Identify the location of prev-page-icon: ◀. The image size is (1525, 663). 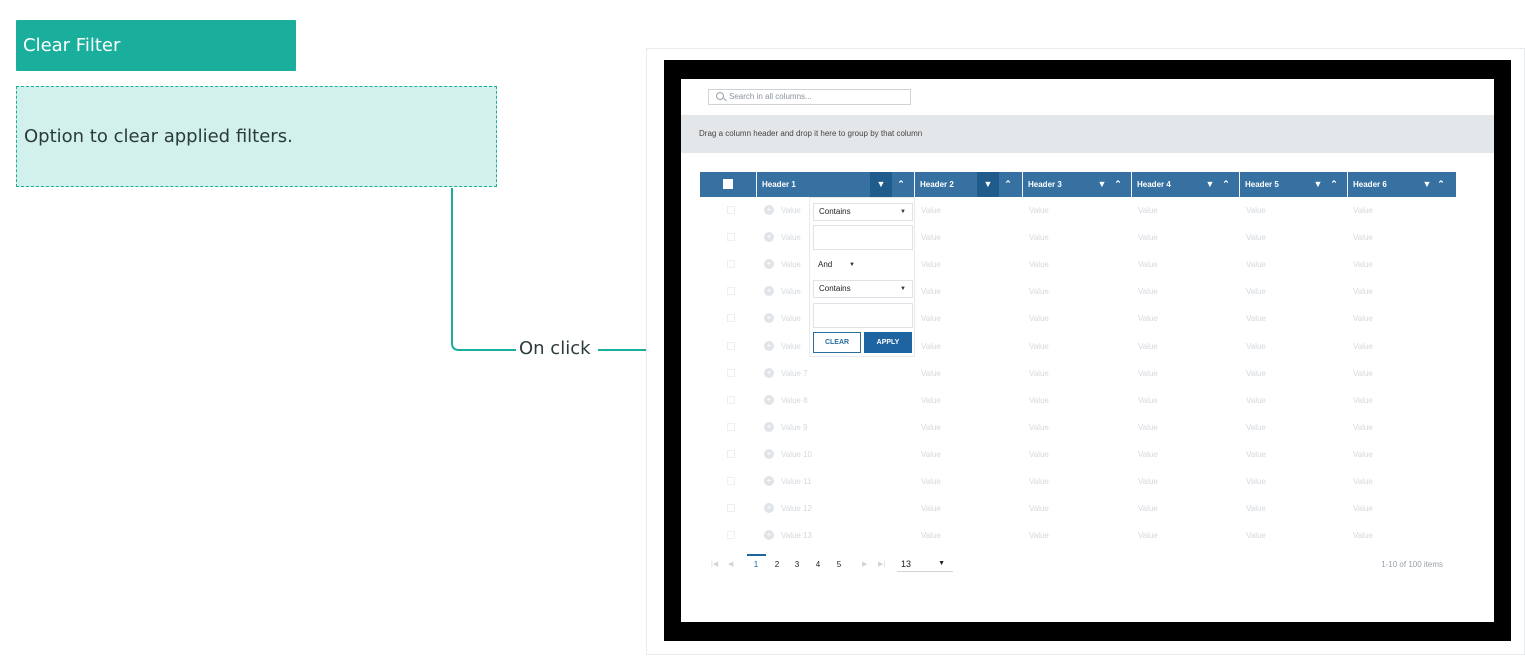
(730, 564).